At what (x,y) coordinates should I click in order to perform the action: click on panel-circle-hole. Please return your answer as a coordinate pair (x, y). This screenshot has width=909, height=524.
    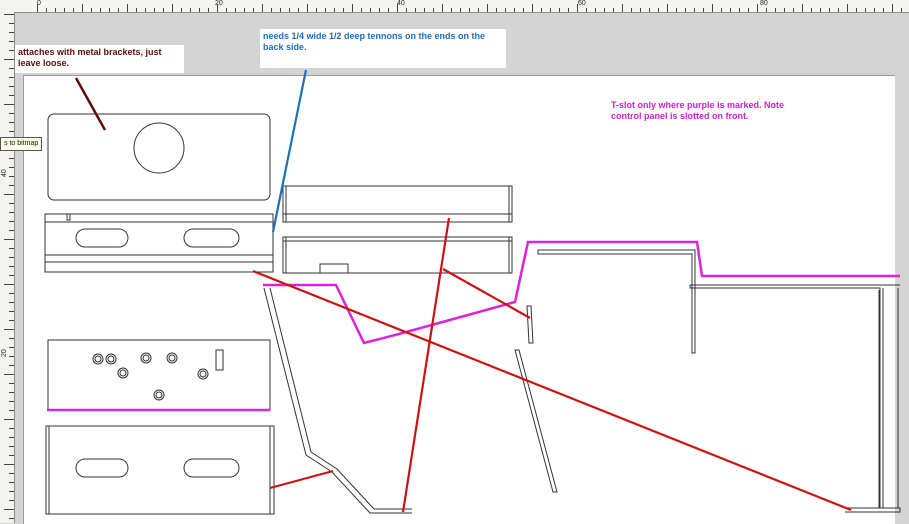
    Looking at the image, I should click on (159, 148).